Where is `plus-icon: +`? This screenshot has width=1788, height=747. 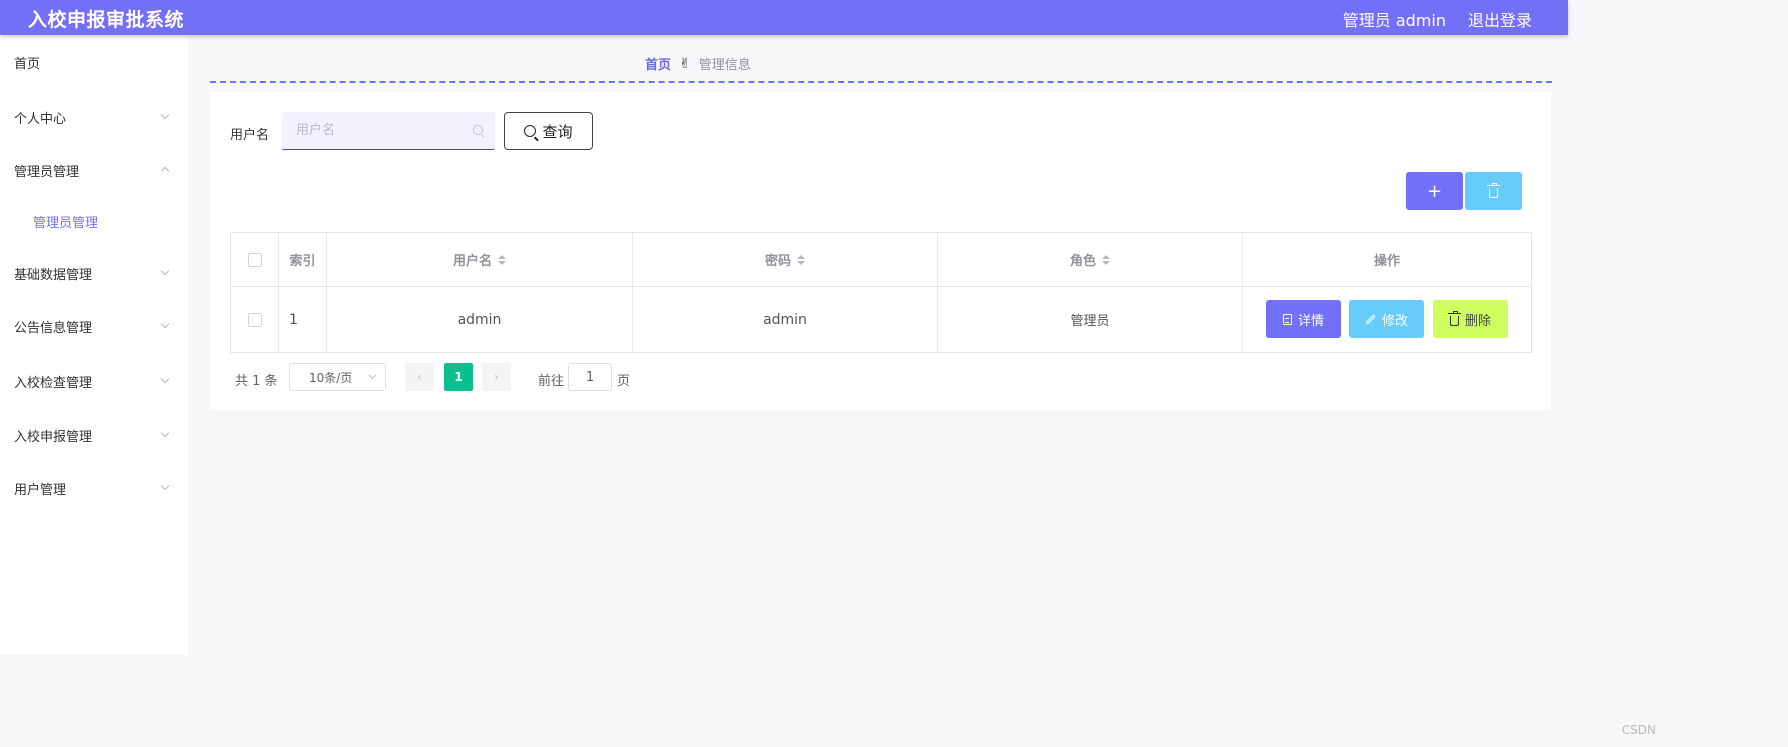 plus-icon: + is located at coordinates (1434, 191).